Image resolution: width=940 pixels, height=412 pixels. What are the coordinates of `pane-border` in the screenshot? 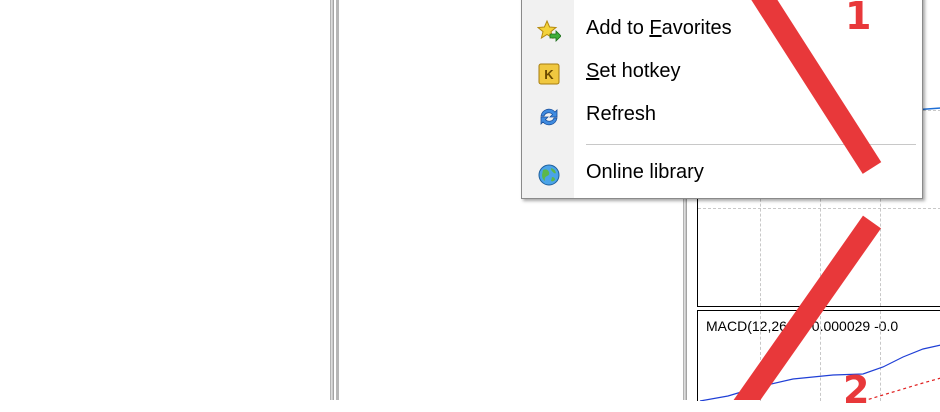 It's located at (337, 200).